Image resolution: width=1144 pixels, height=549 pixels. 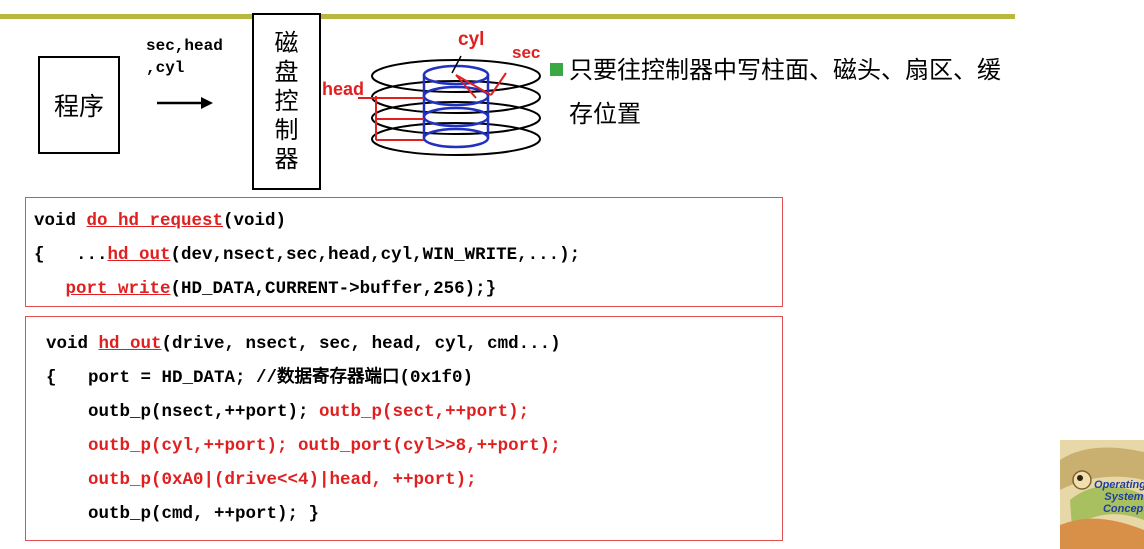 What do you see at coordinates (1123, 497) in the screenshot?
I see `logo-text-2: System` at bounding box center [1123, 497].